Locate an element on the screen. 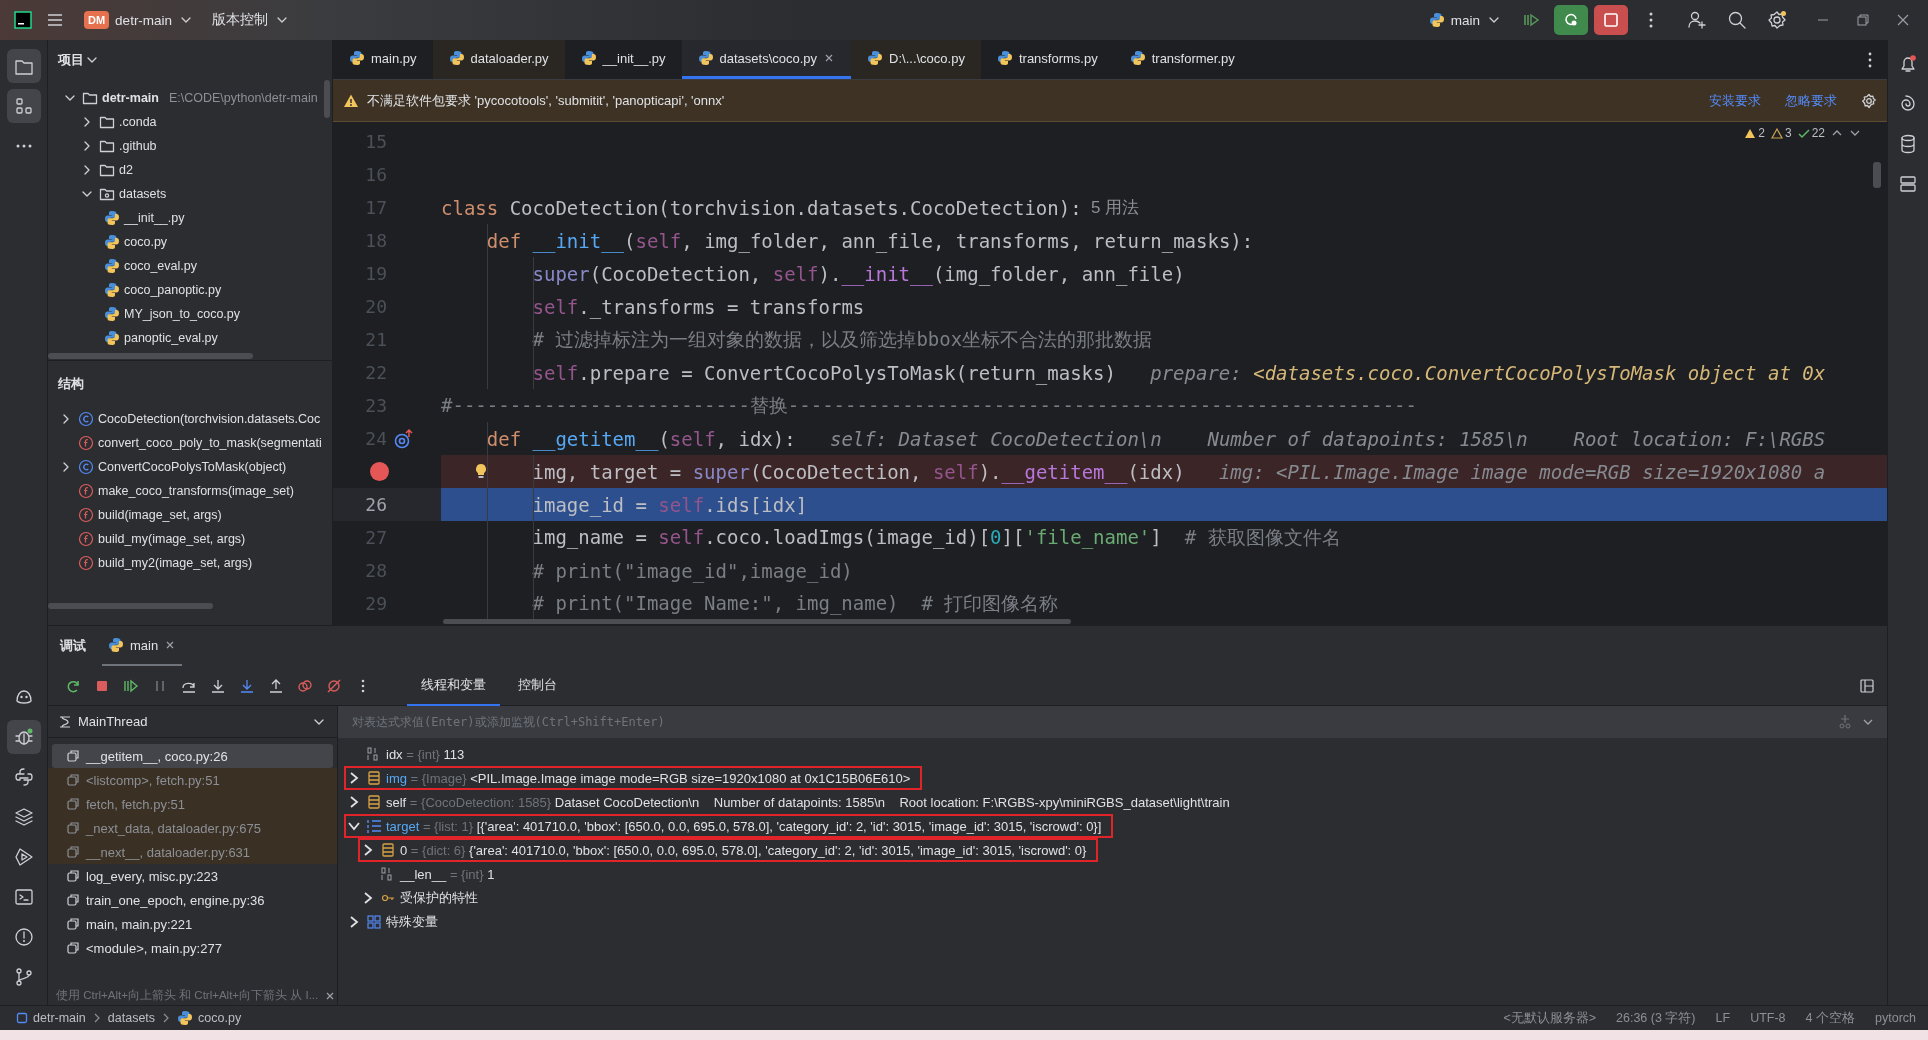  variable-entry: 特殊变量 is located at coordinates (412, 922).